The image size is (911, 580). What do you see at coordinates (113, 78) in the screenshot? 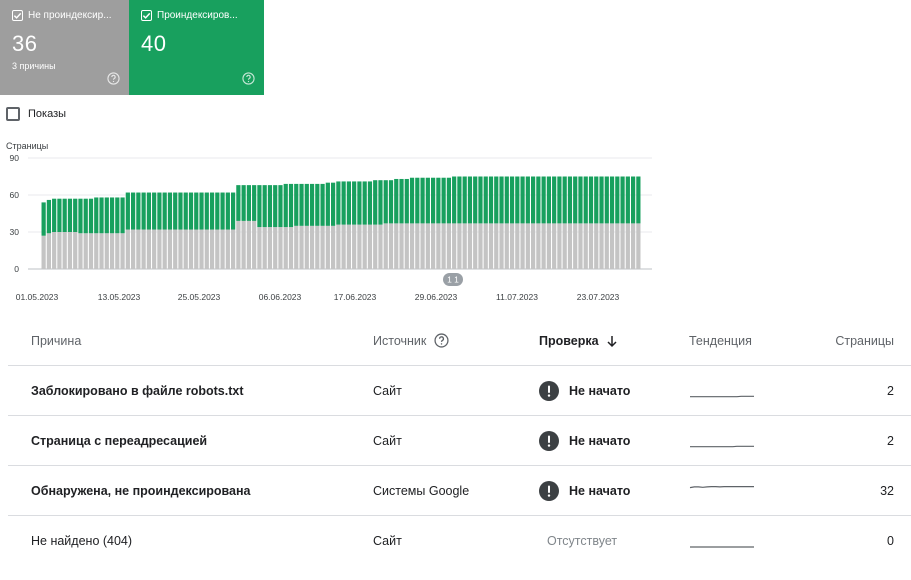
I see `help-icon` at bounding box center [113, 78].